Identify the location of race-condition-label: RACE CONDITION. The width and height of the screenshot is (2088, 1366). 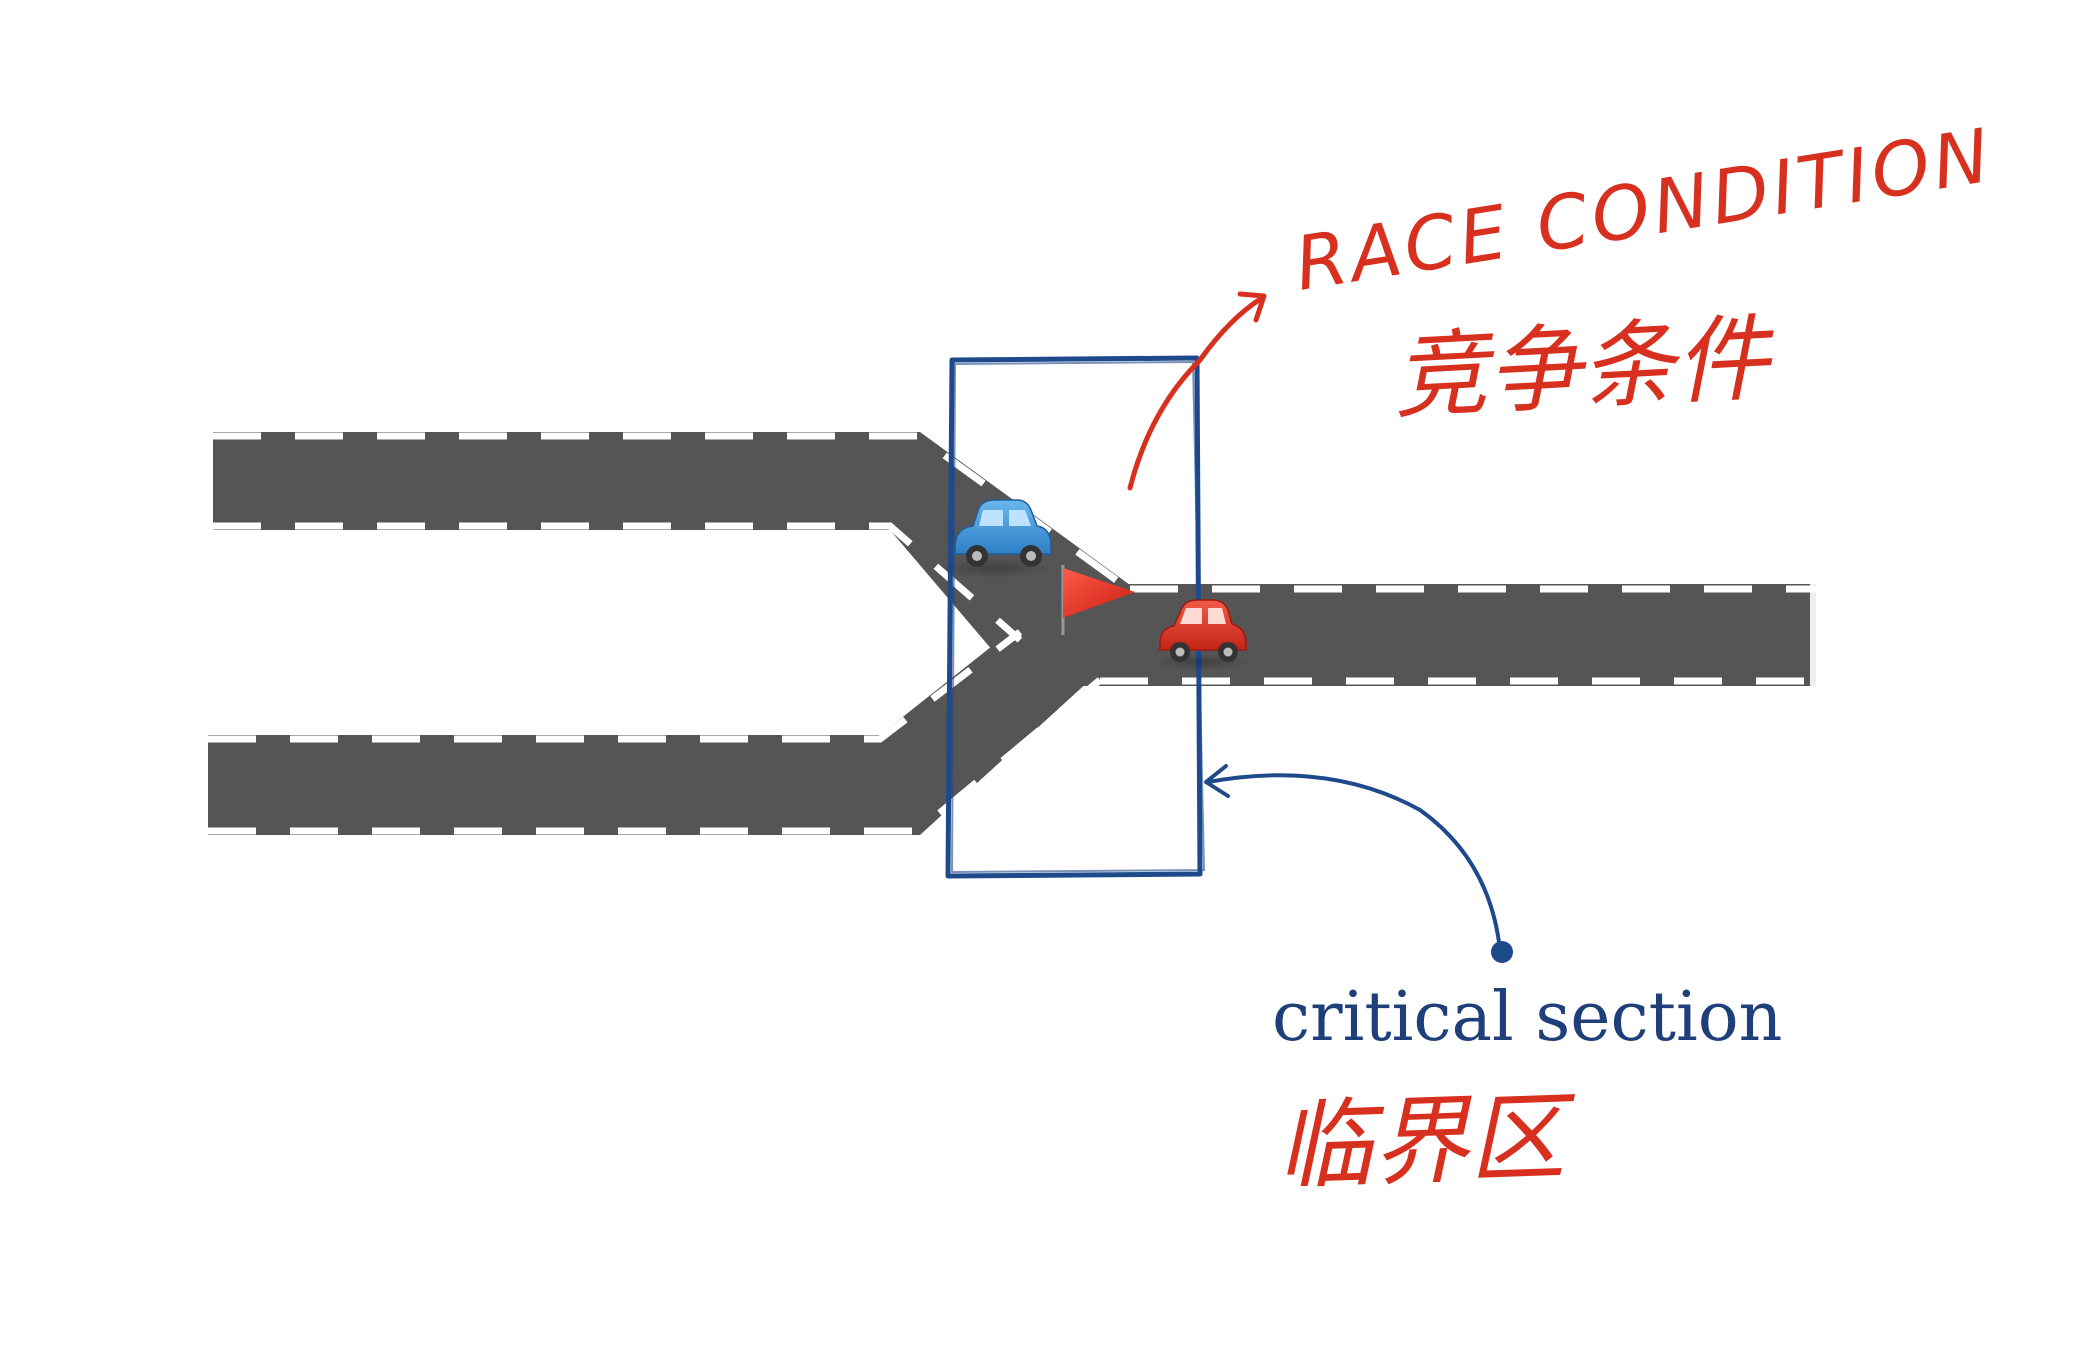
(1643, 210).